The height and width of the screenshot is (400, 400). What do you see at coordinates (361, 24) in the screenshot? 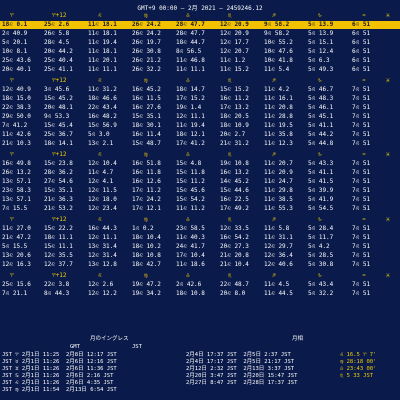
I see `highlight-cell: 6♌ 51` at bounding box center [361, 24].